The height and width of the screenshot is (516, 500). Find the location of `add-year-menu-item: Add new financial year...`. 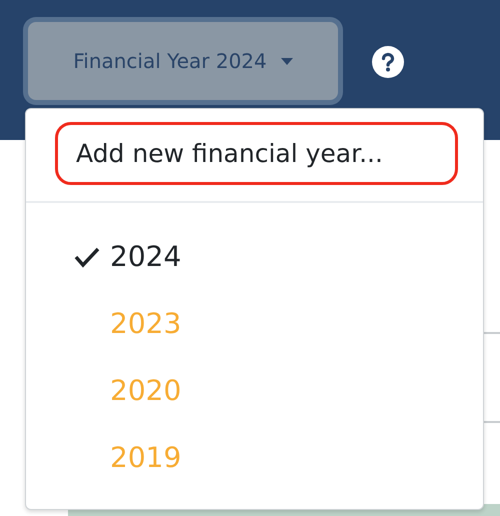

add-year-menu-item: Add new financial year... is located at coordinates (256, 153).